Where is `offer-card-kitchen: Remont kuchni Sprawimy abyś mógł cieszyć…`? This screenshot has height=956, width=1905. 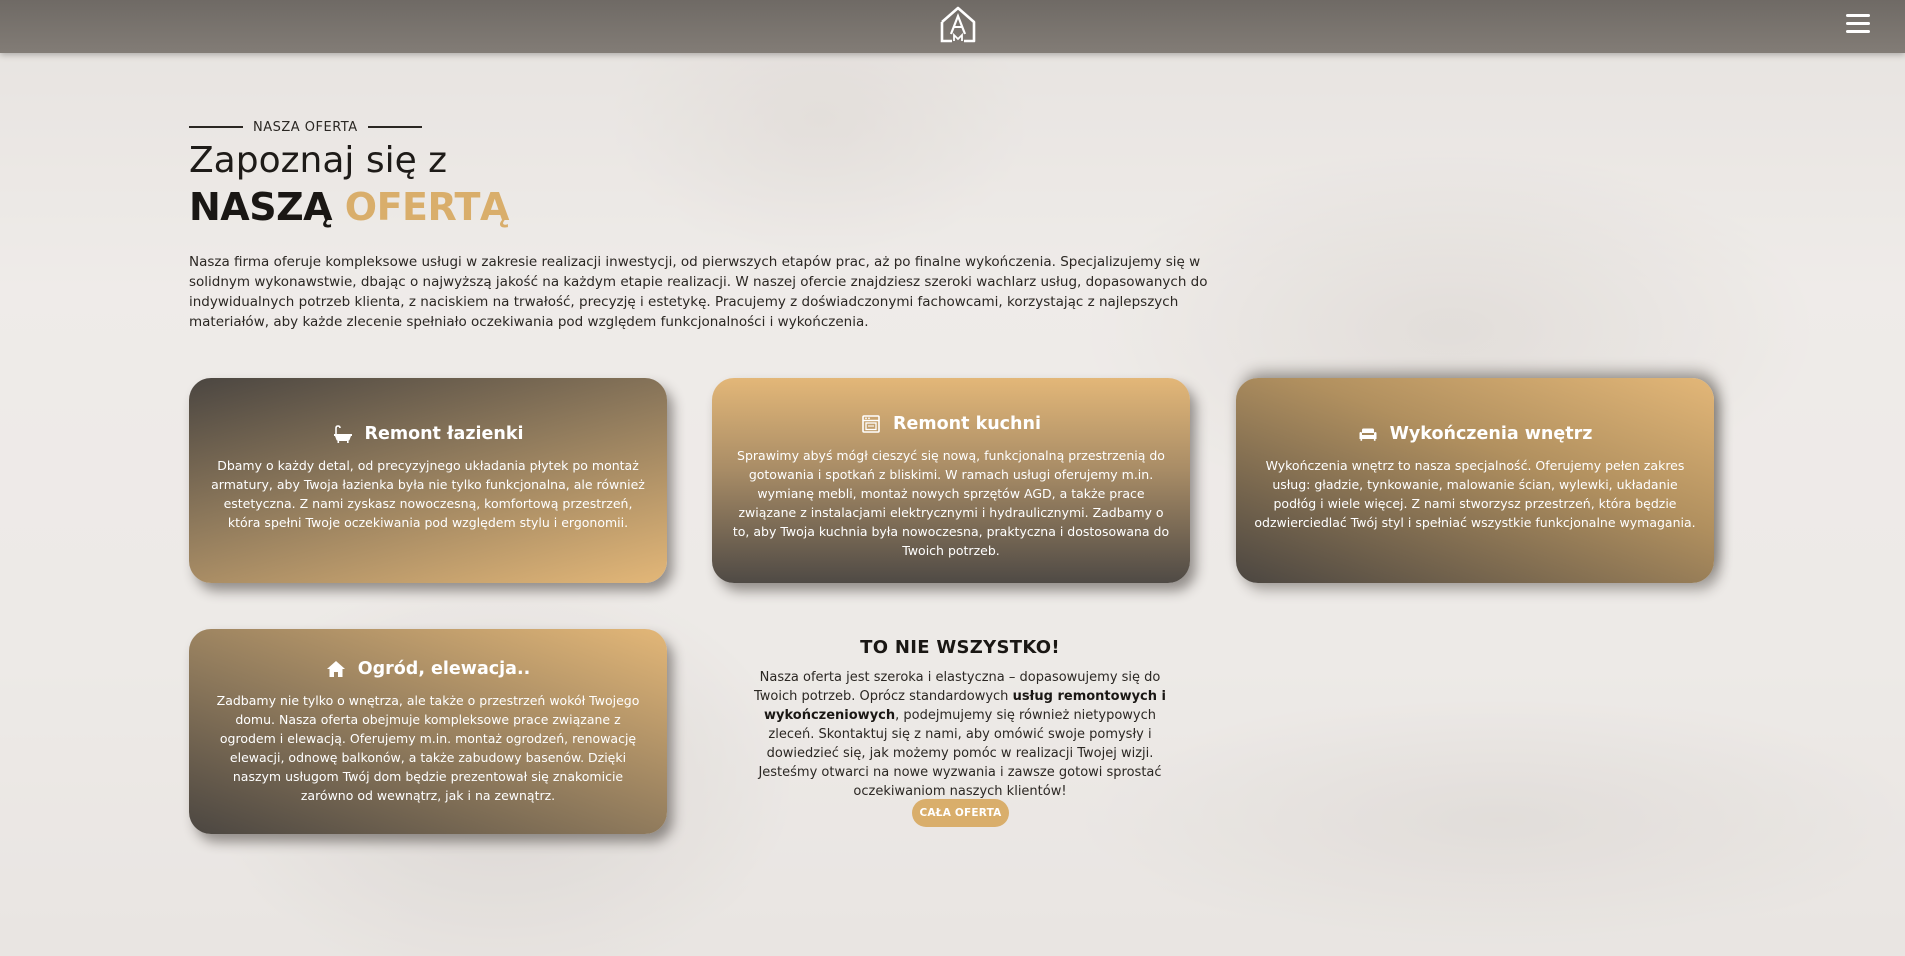
offer-card-kitchen: Remont kuchni Sprawimy abyś mógł cieszyć… is located at coordinates (951, 480).